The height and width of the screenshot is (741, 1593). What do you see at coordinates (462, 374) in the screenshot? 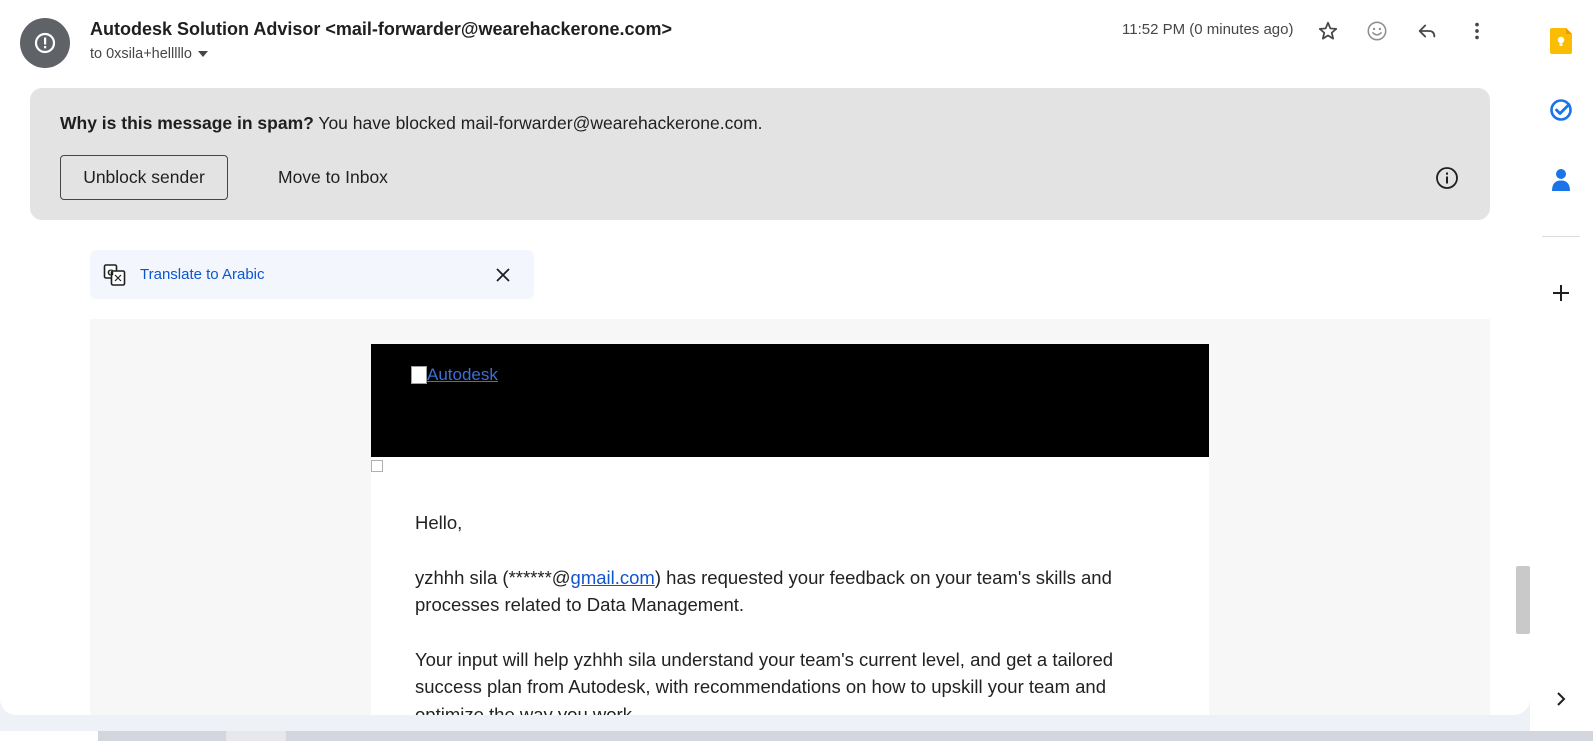
I see `logo-alt-text: Autodesk` at bounding box center [462, 374].